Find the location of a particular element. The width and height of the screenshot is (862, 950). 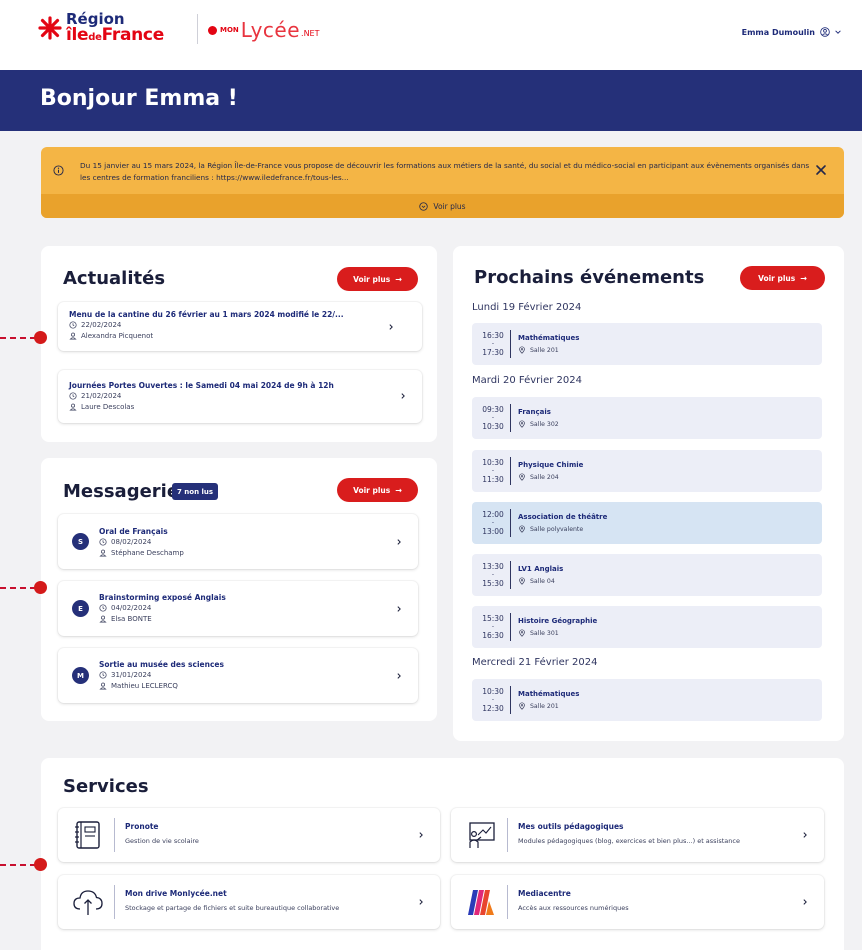

cloud-icon is located at coordinates (88, 902).